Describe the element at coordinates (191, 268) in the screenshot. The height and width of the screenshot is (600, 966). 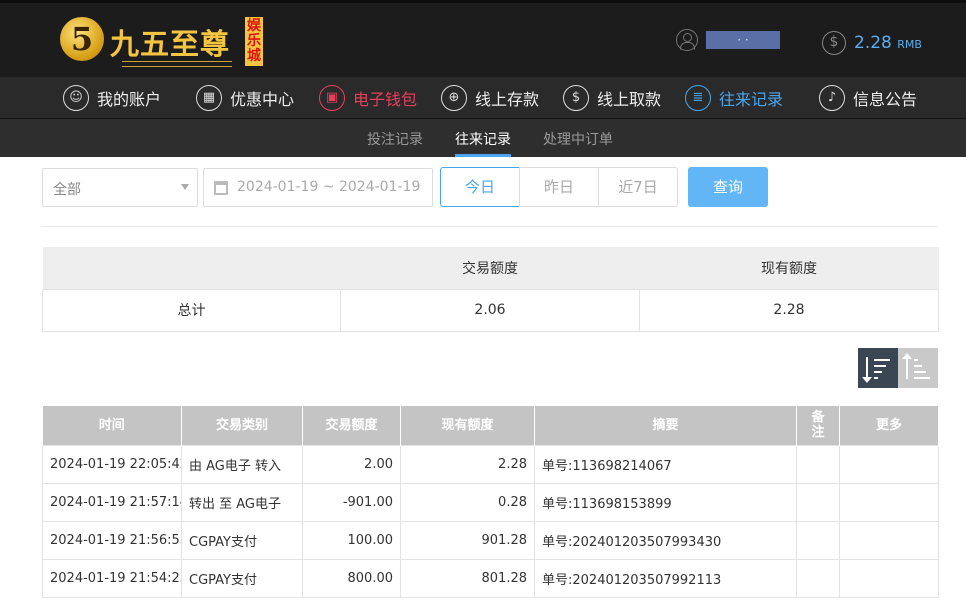
I see `summary-header-empty` at that location.